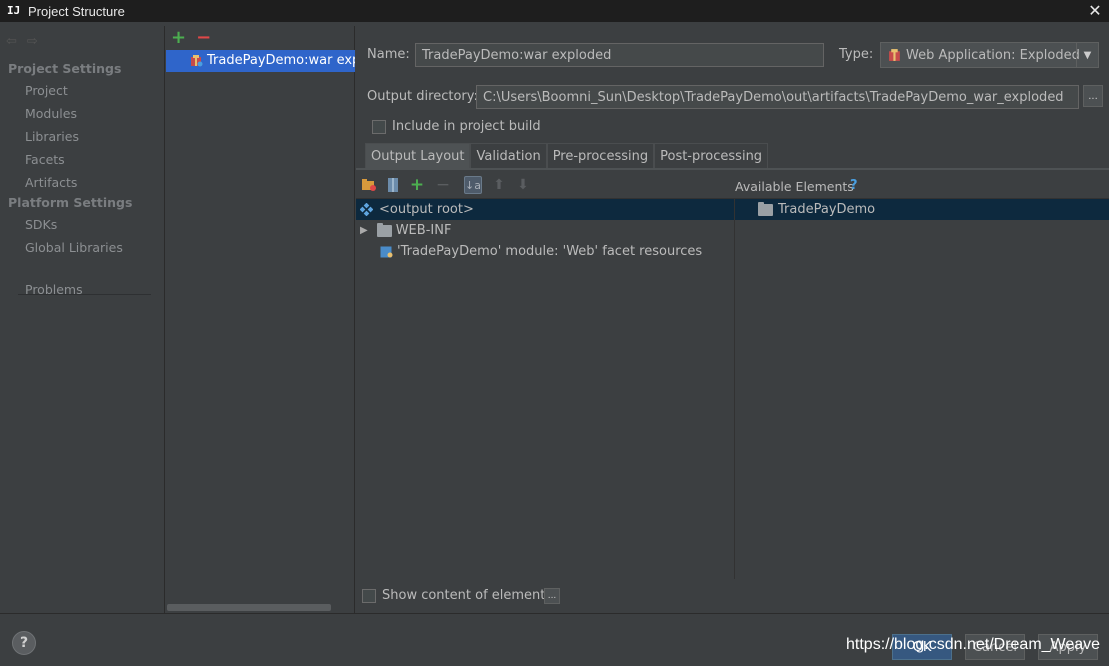 This screenshot has height=666, width=1109. What do you see at coordinates (388, 54) in the screenshot?
I see `name-label: Name:` at bounding box center [388, 54].